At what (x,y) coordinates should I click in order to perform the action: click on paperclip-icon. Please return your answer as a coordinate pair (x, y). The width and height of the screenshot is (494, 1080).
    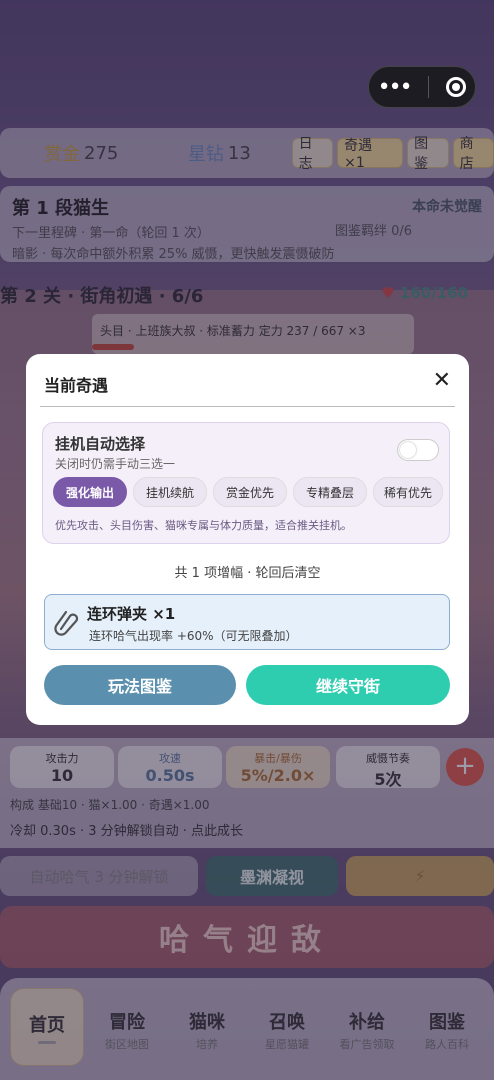
    Looking at the image, I should click on (66, 623).